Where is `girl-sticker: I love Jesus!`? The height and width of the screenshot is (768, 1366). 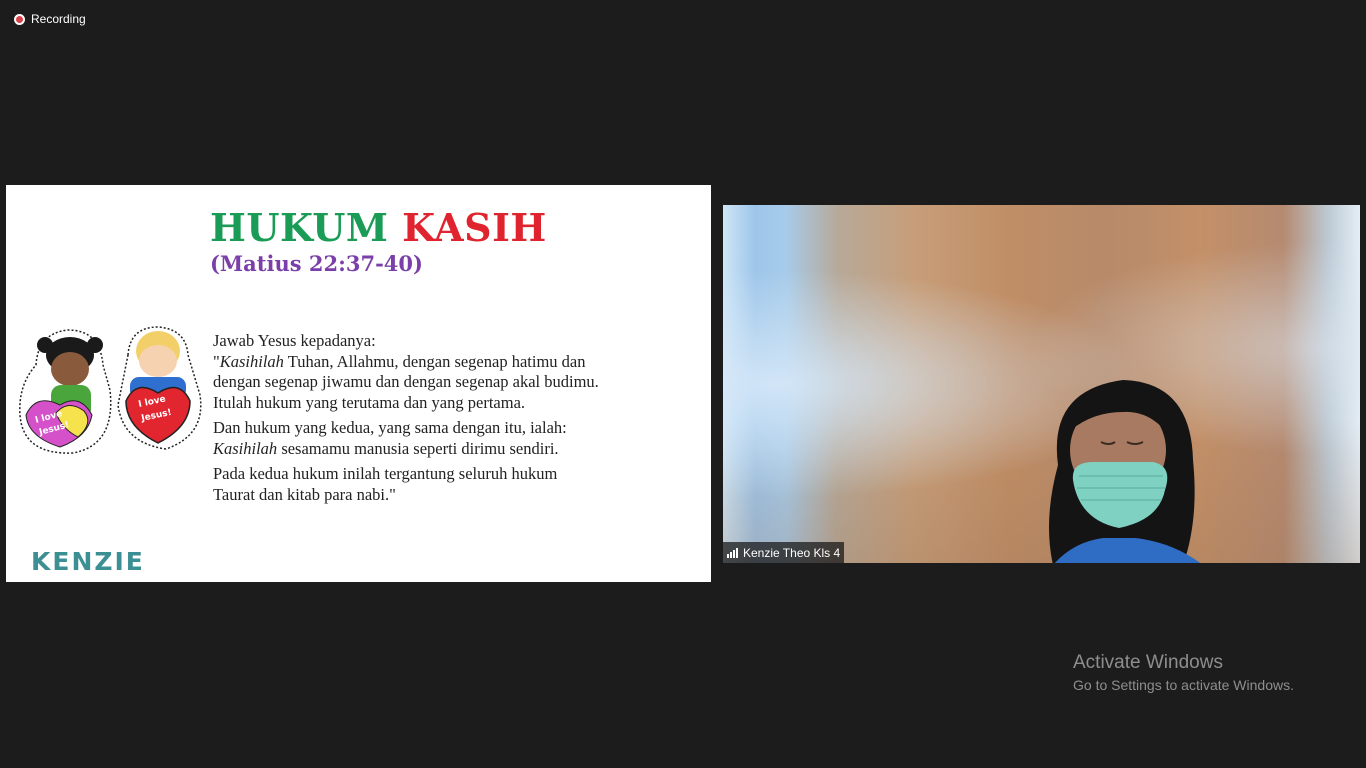
girl-sticker: I love Jesus! is located at coordinates (65, 391).